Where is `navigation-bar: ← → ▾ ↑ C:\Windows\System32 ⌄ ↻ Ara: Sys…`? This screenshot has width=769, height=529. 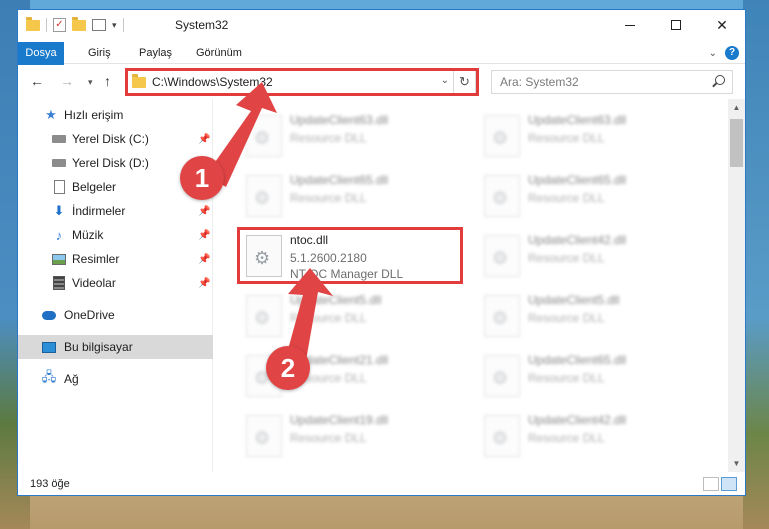 navigation-bar: ← → ▾ ↑ C:\Windows\System32 ⌄ ↻ Ara: Sys… is located at coordinates (381, 82).